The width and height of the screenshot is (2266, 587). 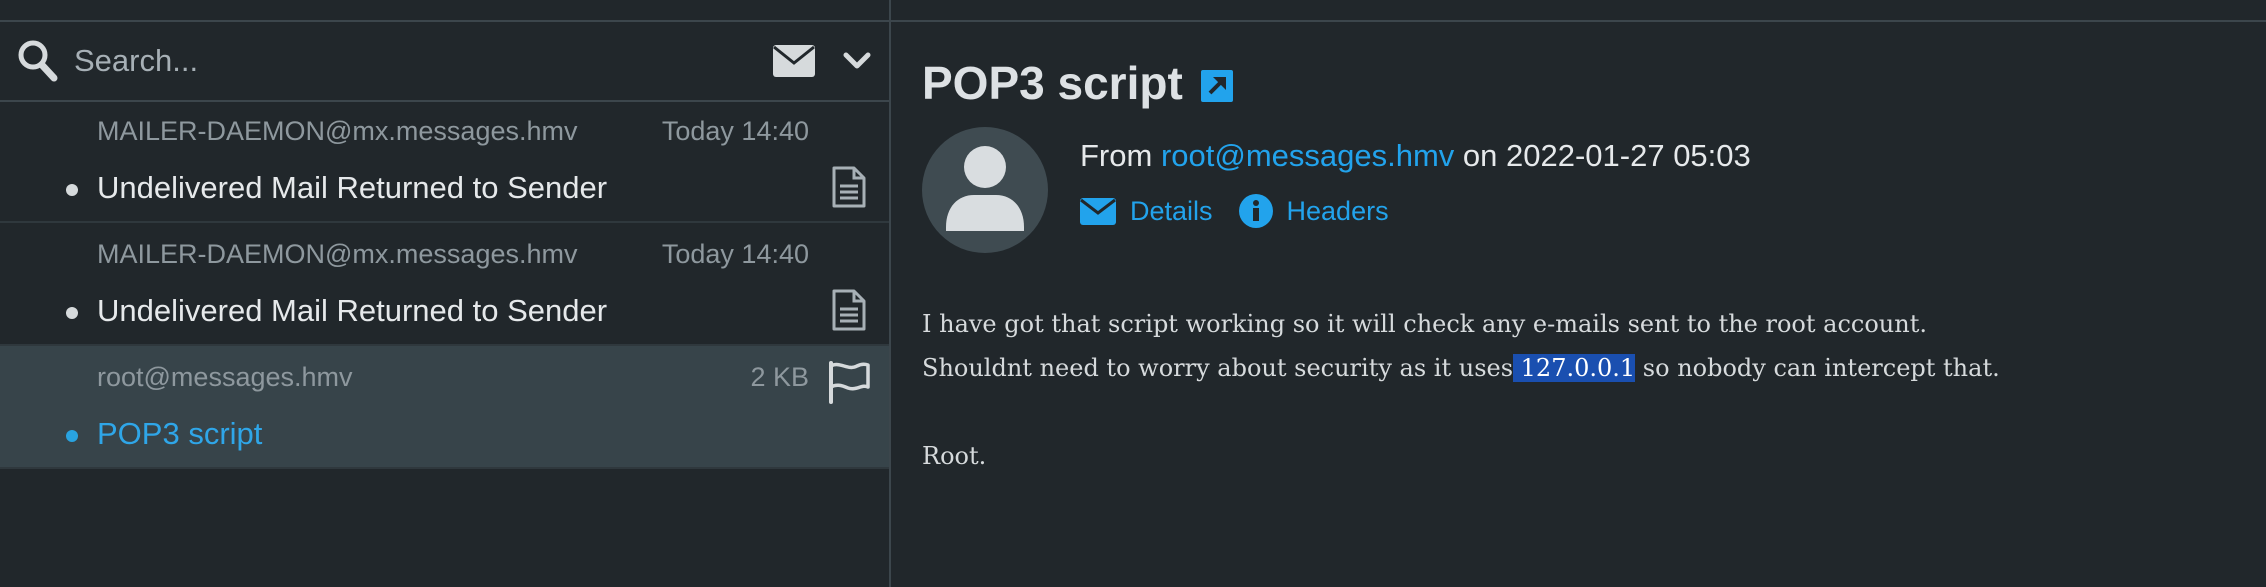 What do you see at coordinates (1255, 211) in the screenshot?
I see `info-icon` at bounding box center [1255, 211].